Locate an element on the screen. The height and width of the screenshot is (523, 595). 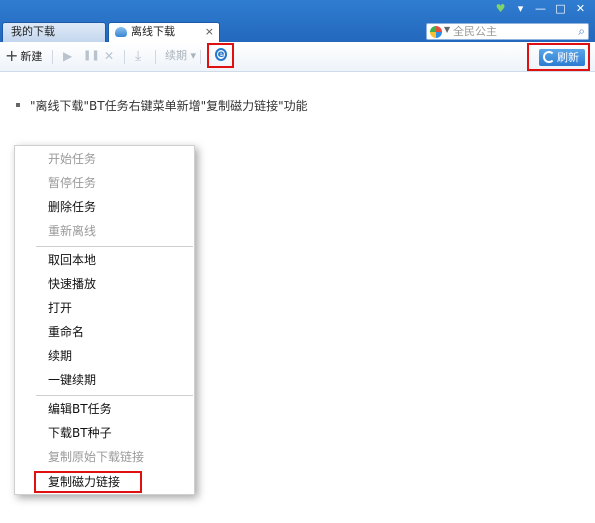
menu-item-copy-magnet-link: 复制磁力链接 is located at coordinates (84, 482).